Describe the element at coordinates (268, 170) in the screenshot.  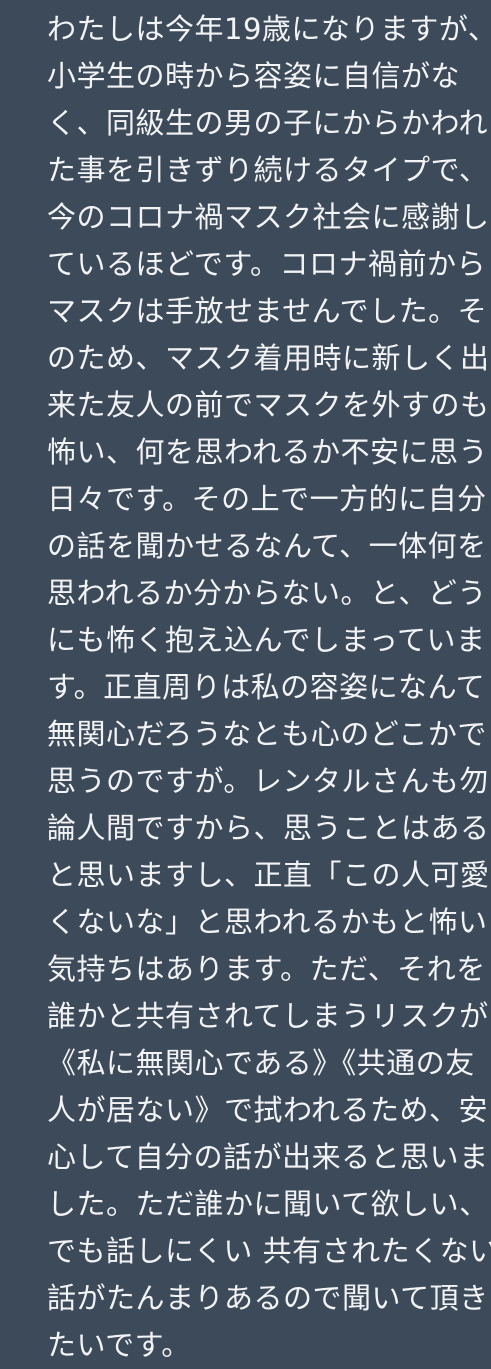
I see `message-line: た事を引きずり続けるタイプで、` at that location.